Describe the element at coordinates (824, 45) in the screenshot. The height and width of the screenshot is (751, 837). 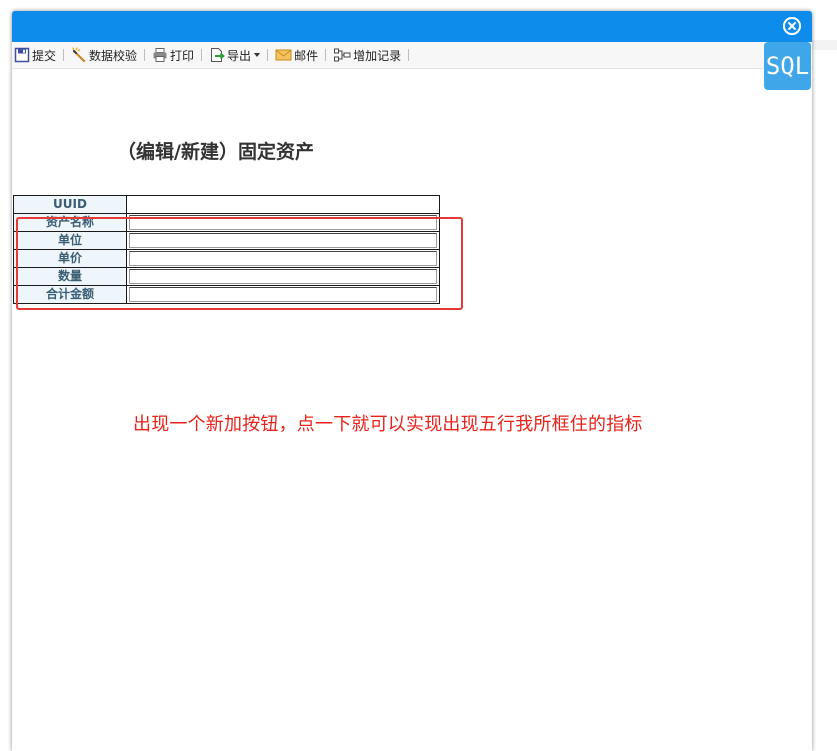
I see `backdrop-strip` at that location.